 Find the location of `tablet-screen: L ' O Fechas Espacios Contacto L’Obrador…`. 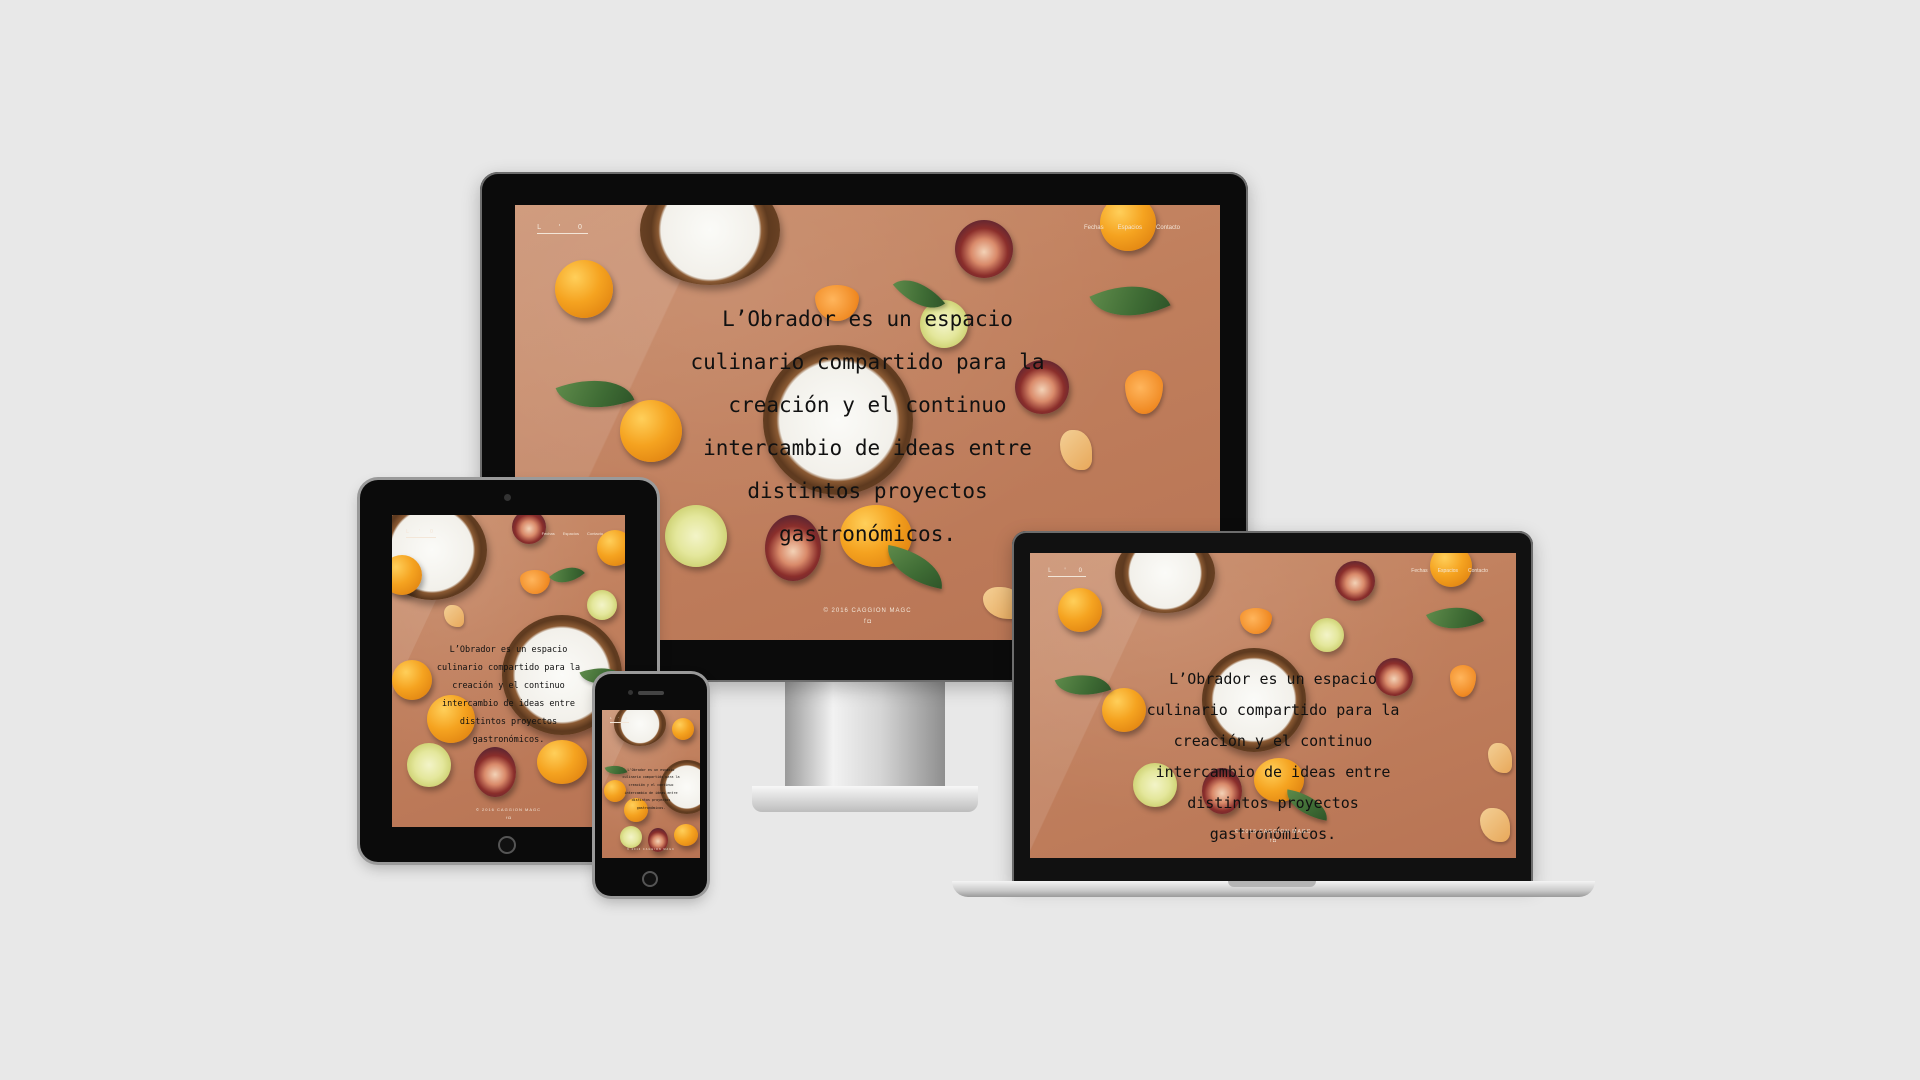

tablet-screen: L ' O Fechas Espacios Contacto L’Obrador… is located at coordinates (508, 671).